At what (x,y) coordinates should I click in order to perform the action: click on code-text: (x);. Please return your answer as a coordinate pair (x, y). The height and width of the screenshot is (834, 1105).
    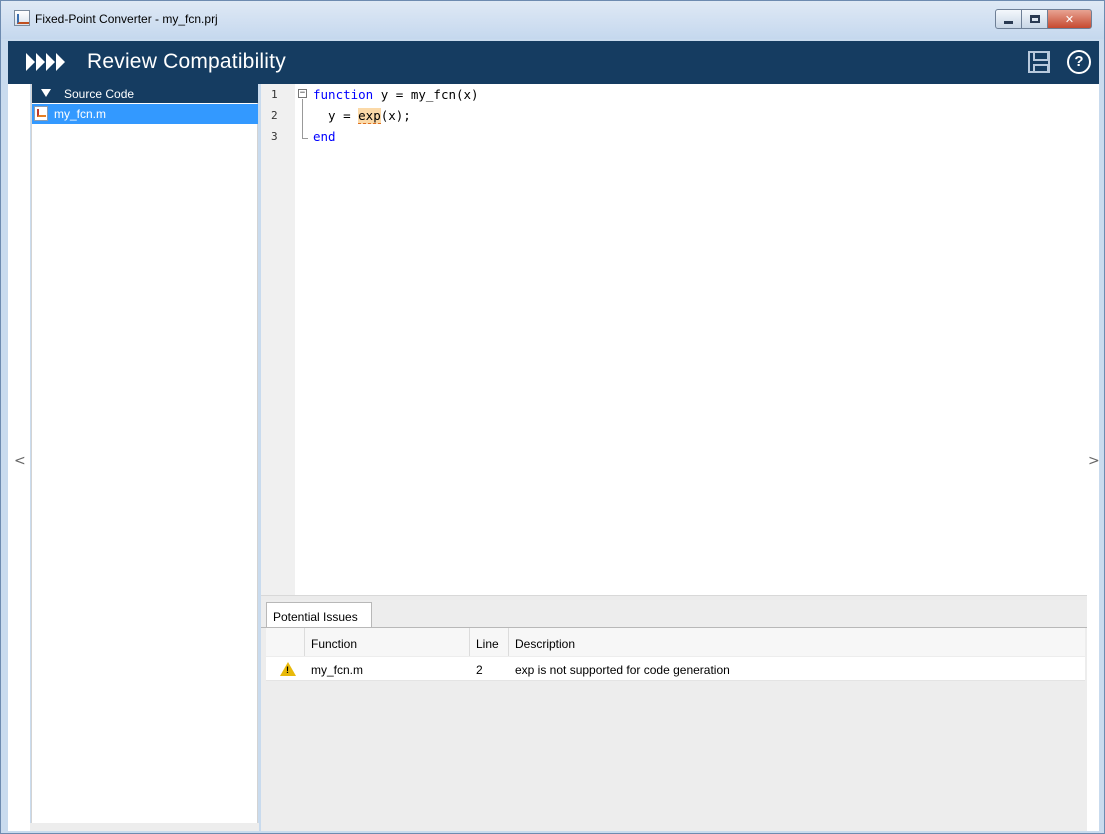
    Looking at the image, I should click on (395, 115).